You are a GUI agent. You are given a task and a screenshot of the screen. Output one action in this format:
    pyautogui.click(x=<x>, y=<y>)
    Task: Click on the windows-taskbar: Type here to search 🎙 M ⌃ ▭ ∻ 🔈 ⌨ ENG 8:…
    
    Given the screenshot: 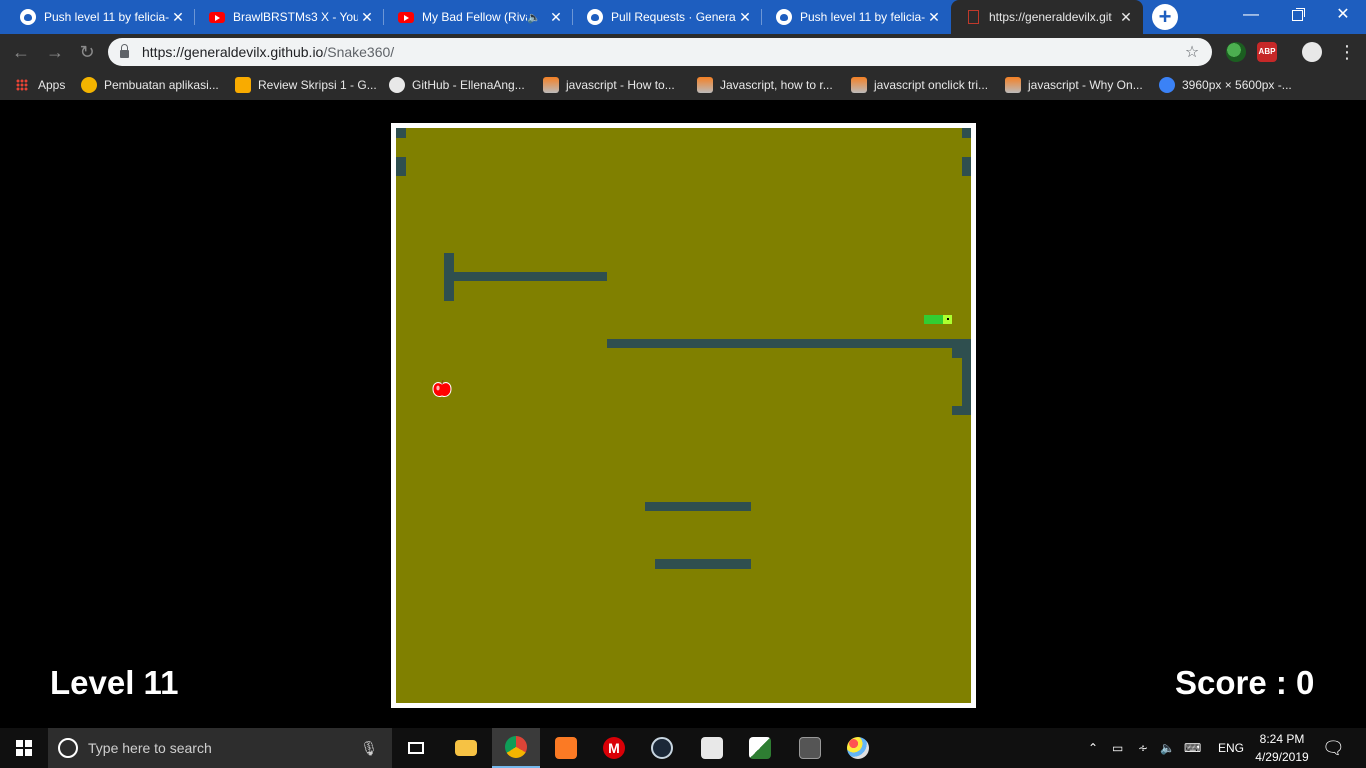 What is the action you would take?
    pyautogui.click(x=683, y=748)
    